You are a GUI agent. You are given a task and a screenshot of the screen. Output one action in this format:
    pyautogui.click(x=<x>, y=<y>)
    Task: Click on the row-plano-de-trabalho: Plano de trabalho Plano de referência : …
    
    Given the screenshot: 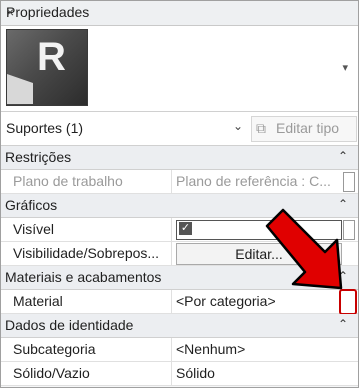 What is the action you would take?
    pyautogui.click(x=179, y=182)
    